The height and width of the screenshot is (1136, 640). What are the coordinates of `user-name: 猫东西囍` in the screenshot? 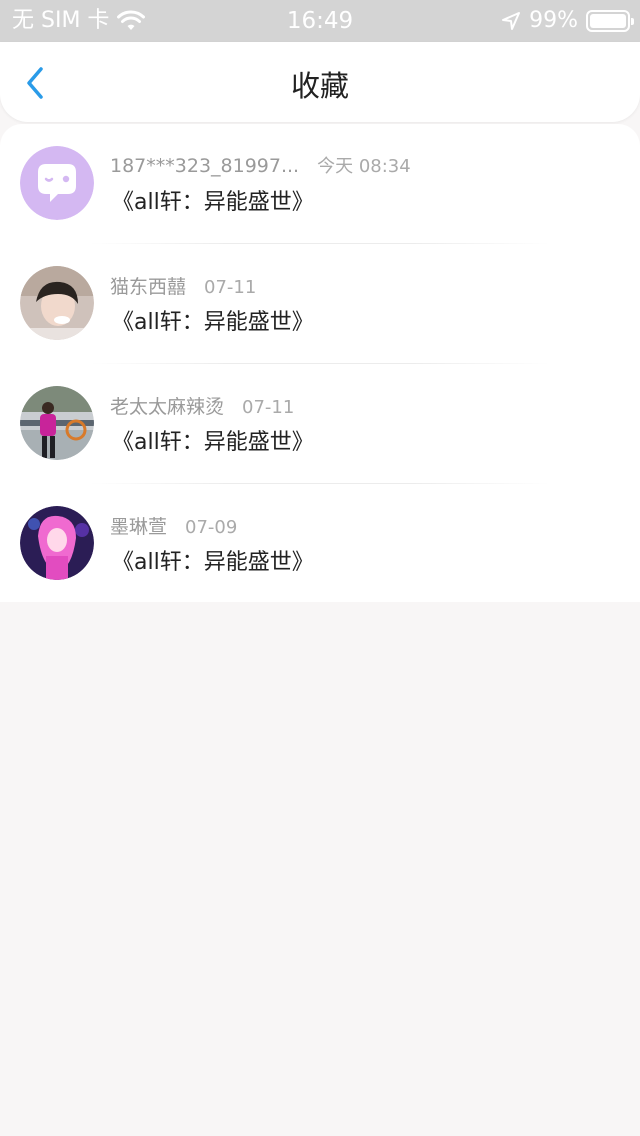 It's located at (148, 287).